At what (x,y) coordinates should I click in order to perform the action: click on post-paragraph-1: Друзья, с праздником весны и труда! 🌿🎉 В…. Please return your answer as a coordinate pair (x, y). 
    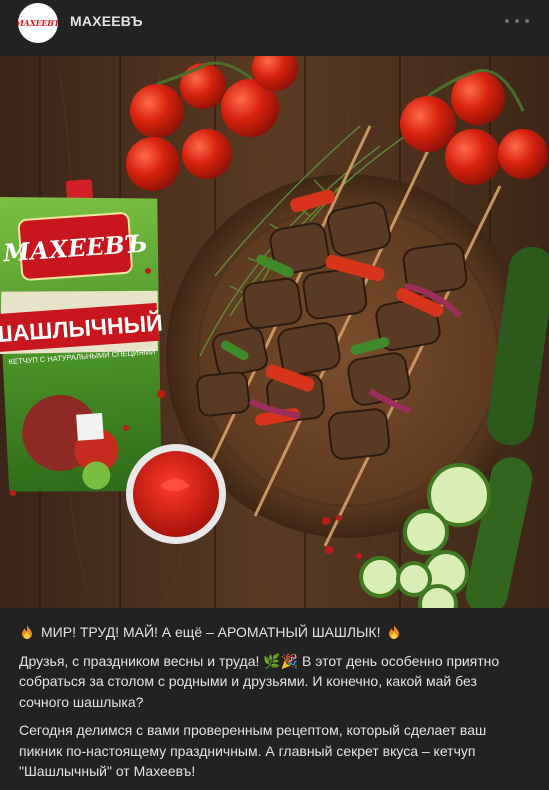
    Looking at the image, I should click on (259, 681).